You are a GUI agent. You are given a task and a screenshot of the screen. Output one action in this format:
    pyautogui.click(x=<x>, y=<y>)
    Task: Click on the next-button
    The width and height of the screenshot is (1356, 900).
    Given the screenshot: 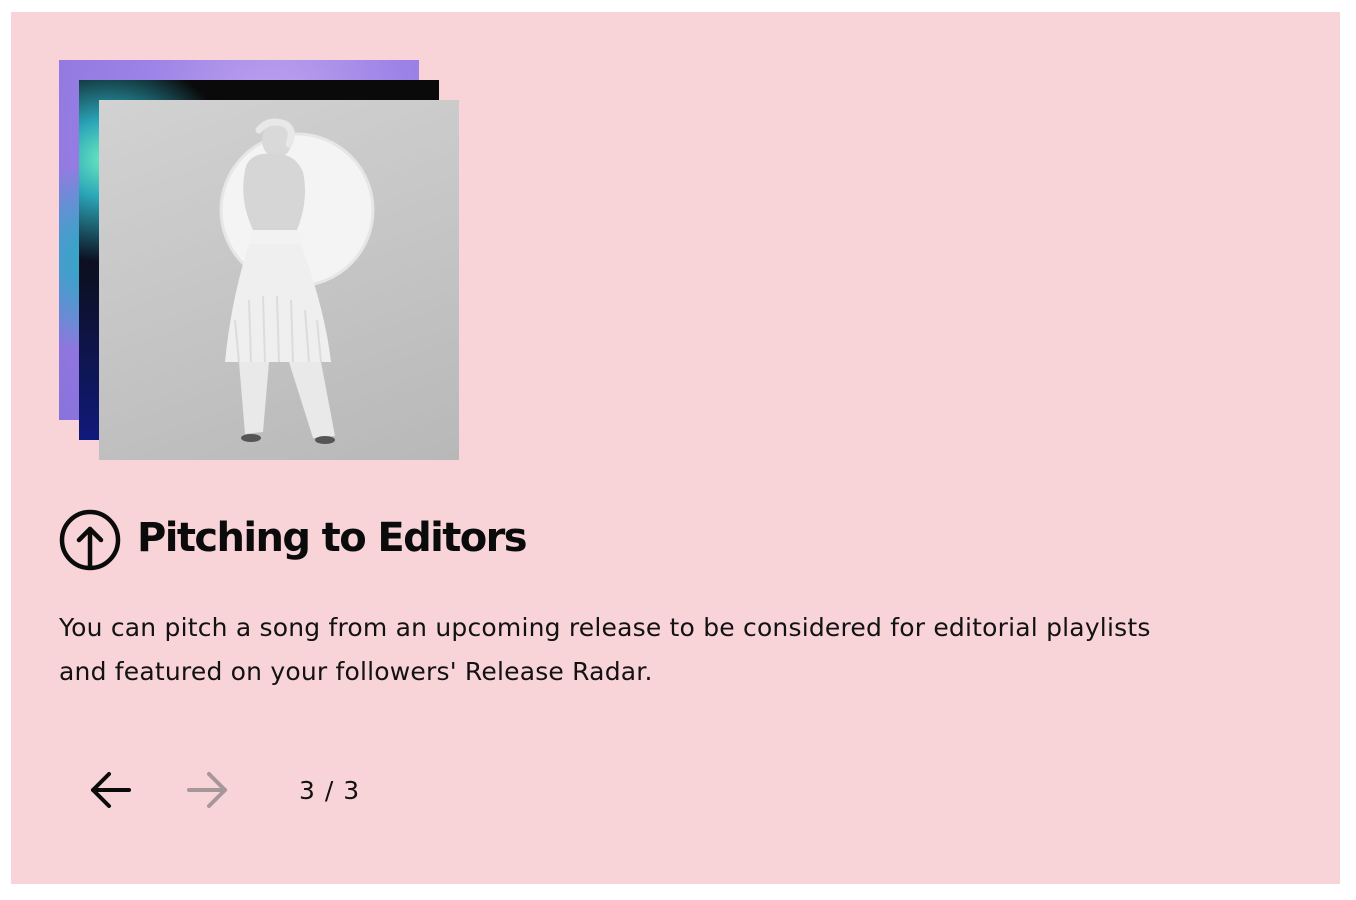 What is the action you would take?
    pyautogui.click(x=207, y=790)
    